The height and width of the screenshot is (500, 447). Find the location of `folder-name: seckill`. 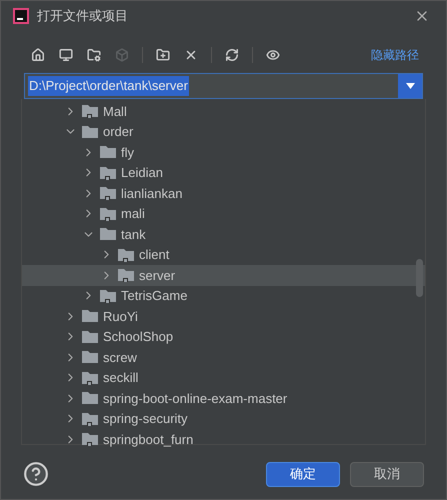

folder-name: seckill is located at coordinates (120, 378).